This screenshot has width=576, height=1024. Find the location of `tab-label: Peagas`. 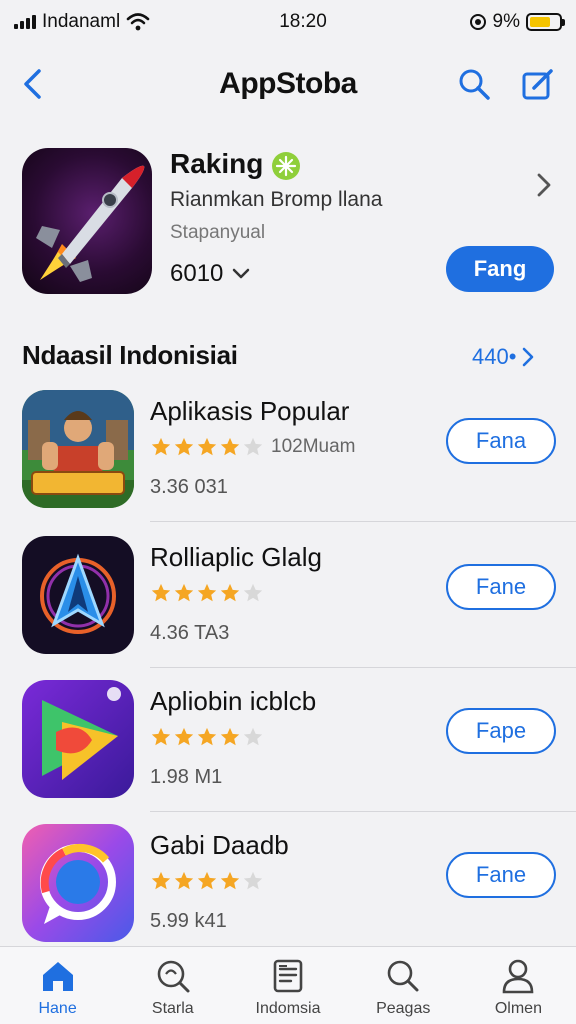

tab-label: Peagas is located at coordinates (403, 1008).